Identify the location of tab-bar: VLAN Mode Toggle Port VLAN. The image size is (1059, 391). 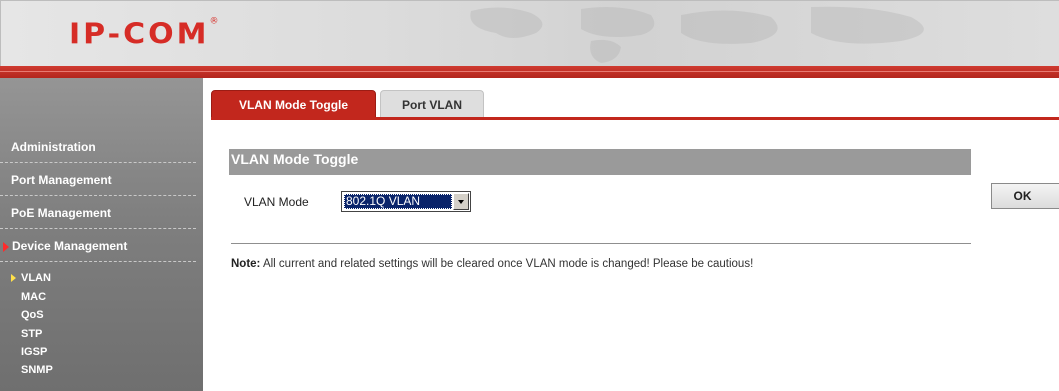
(631, 99).